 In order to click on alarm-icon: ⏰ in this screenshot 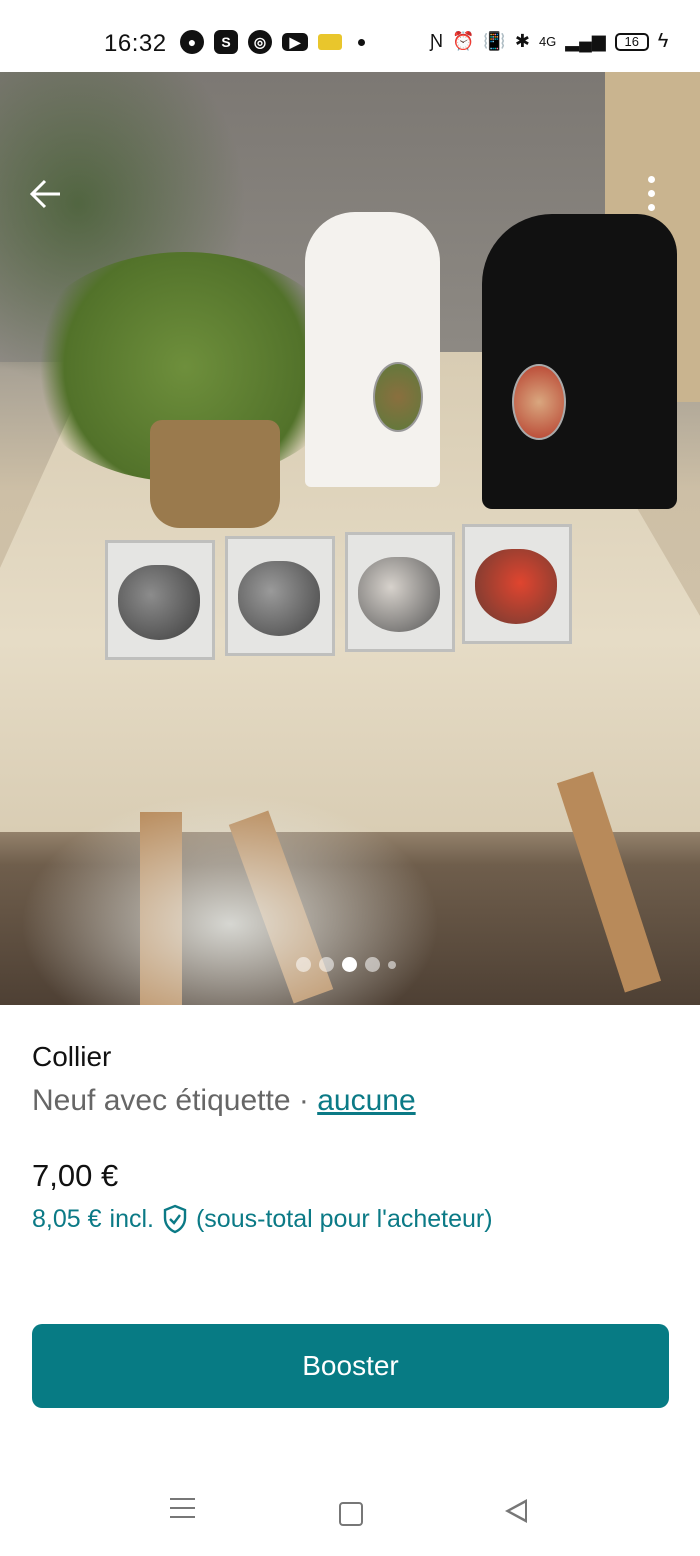, I will do `click(463, 41)`.